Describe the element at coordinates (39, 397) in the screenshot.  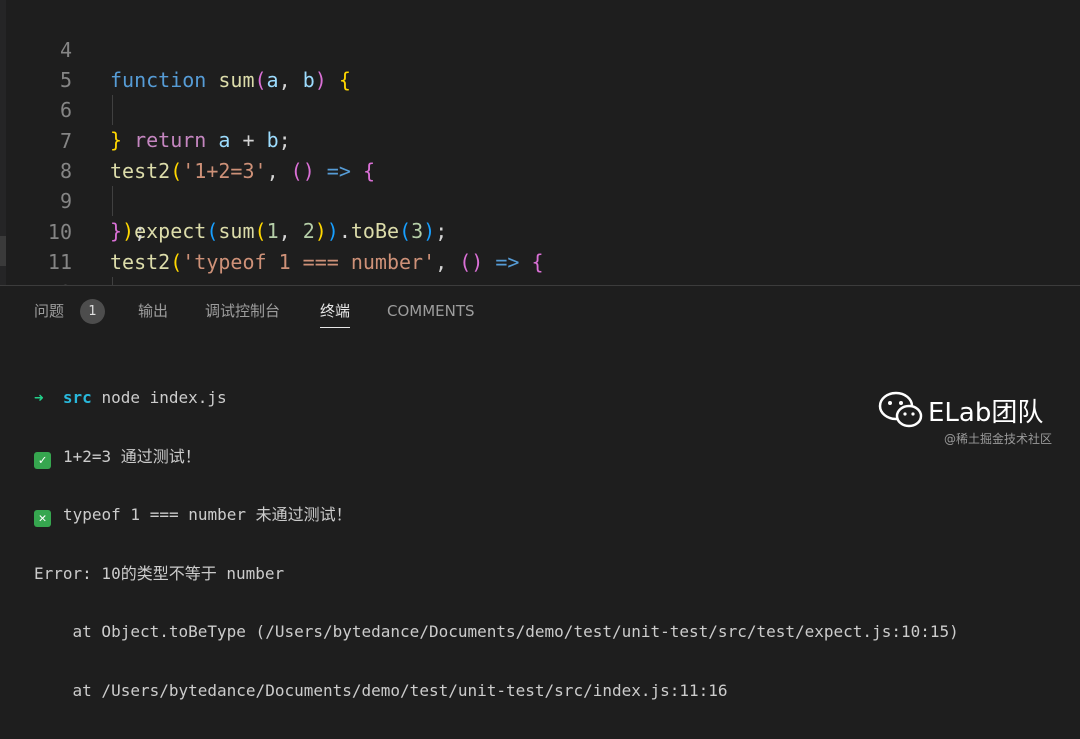
I see `prompt-arrow-icon: ➜` at that location.